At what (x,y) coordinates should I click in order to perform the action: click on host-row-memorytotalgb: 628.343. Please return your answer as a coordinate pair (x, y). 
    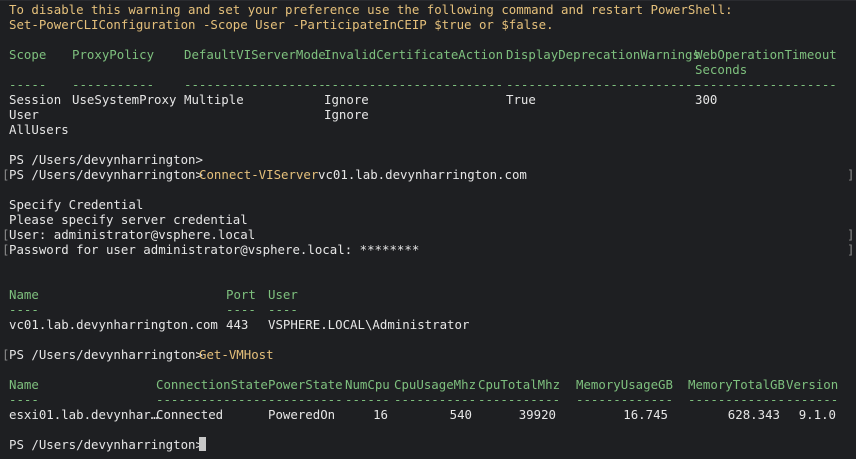
    Looking at the image, I should click on (753, 414).